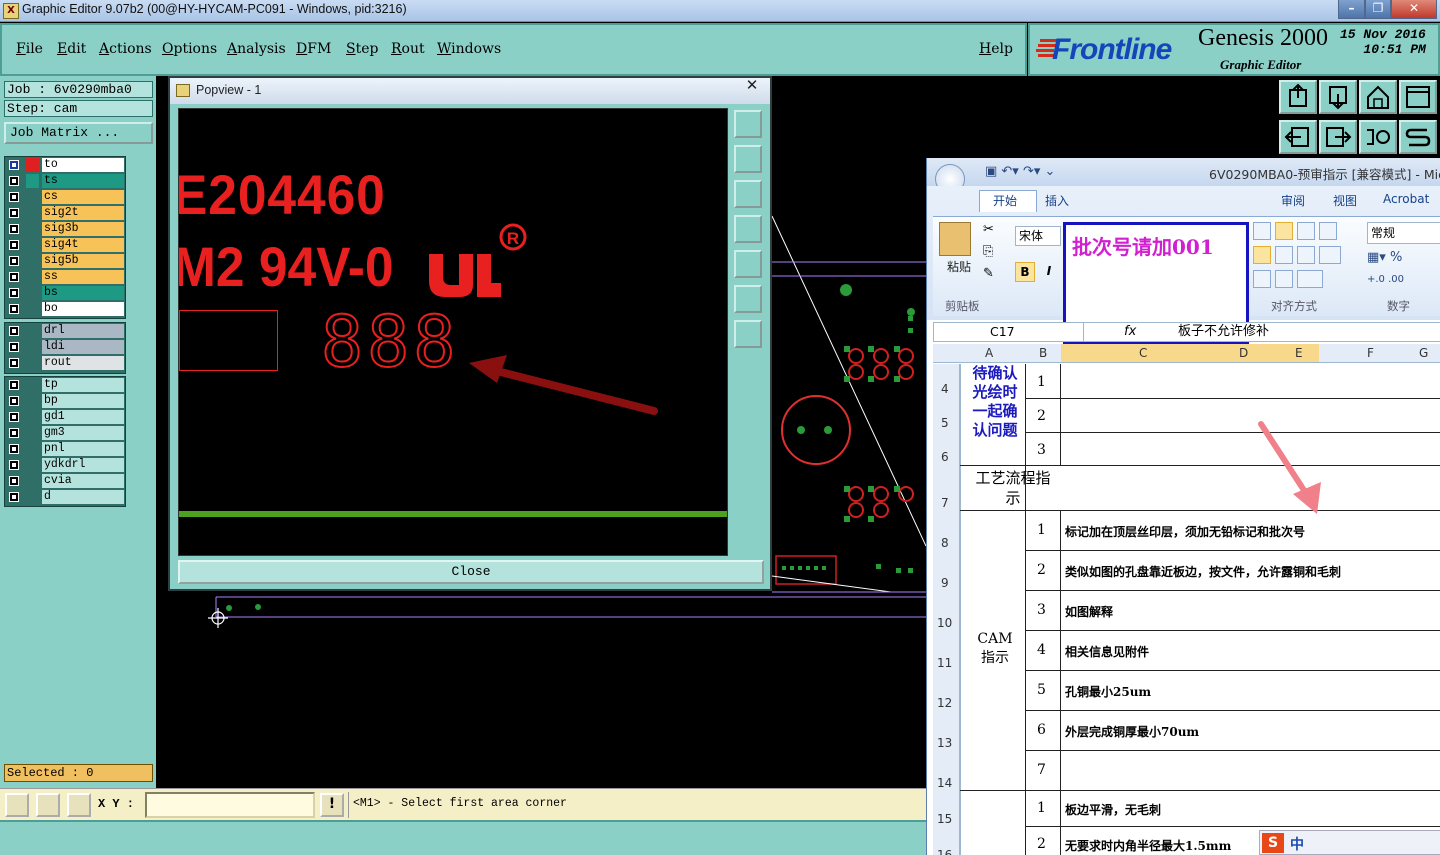 This screenshot has height=855, width=1440. What do you see at coordinates (83, 245) in the screenshot?
I see `layer-name: sig4t` at bounding box center [83, 245].